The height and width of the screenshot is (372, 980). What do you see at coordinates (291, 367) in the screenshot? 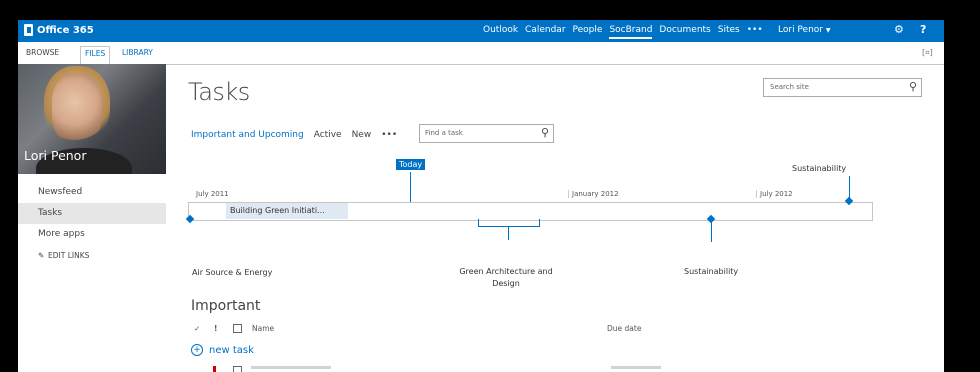
I see `row-name-cut` at bounding box center [291, 367].